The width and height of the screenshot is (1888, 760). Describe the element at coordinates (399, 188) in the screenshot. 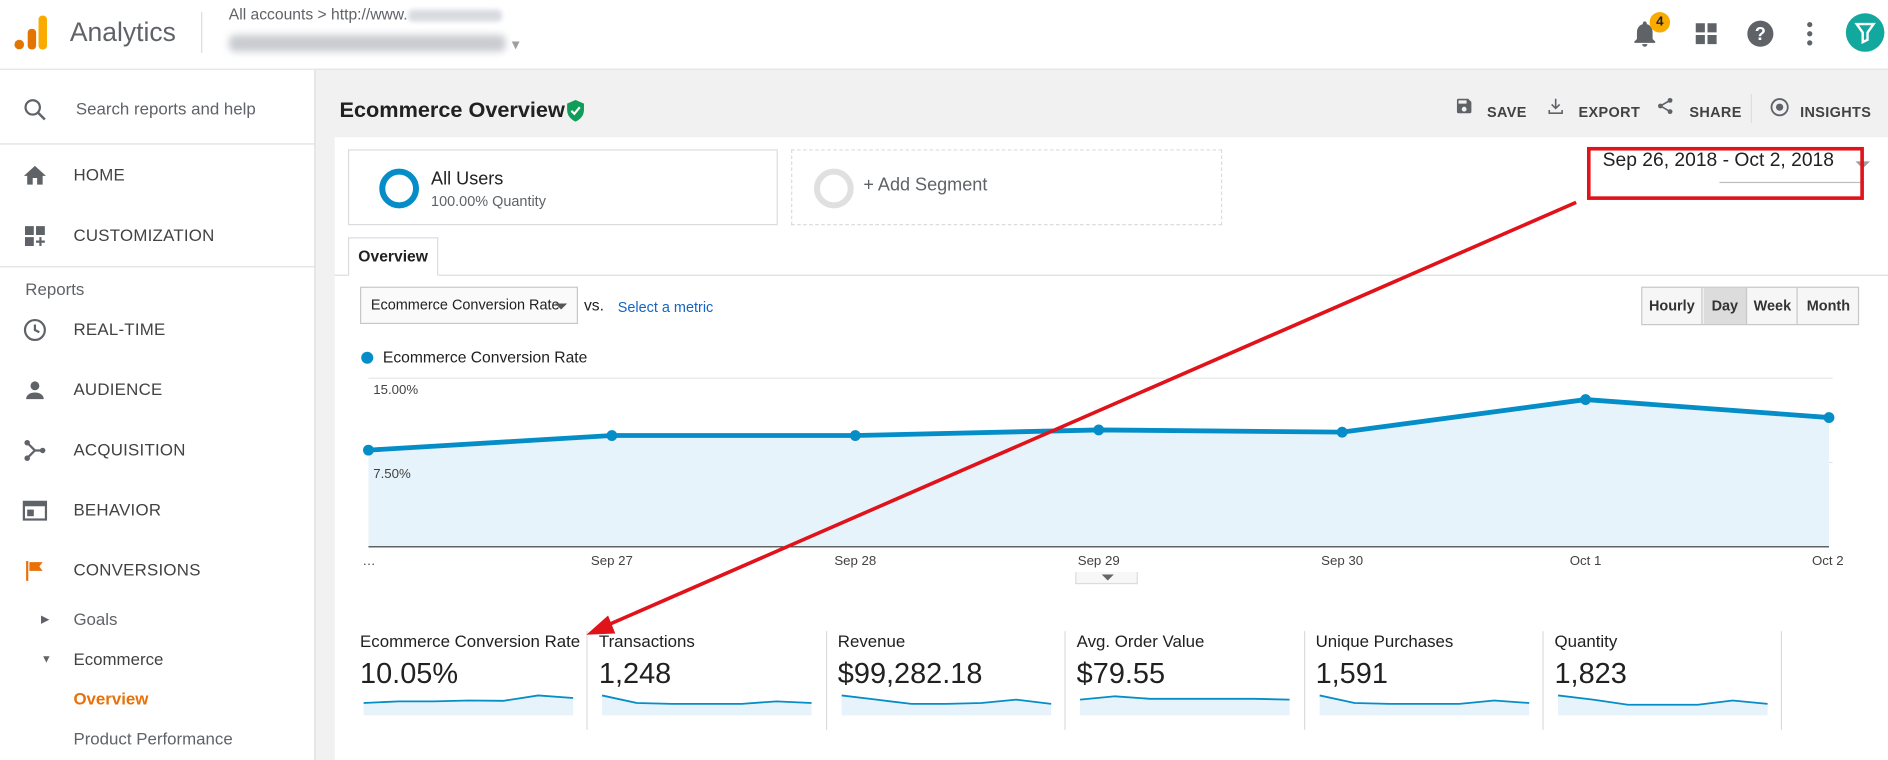

I see `segment-ring-icon` at that location.